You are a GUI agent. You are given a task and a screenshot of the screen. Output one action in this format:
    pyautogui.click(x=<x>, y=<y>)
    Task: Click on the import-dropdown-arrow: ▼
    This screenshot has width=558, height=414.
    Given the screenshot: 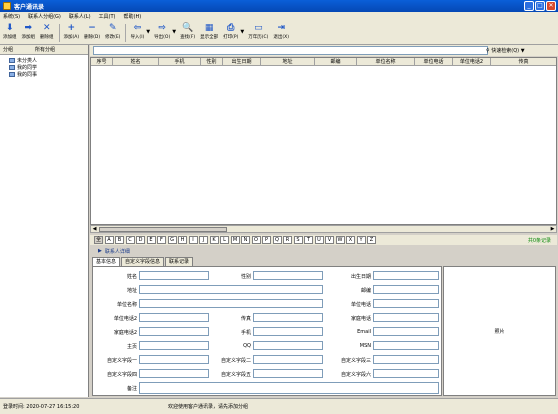 What is the action you would take?
    pyautogui.click(x=148, y=32)
    